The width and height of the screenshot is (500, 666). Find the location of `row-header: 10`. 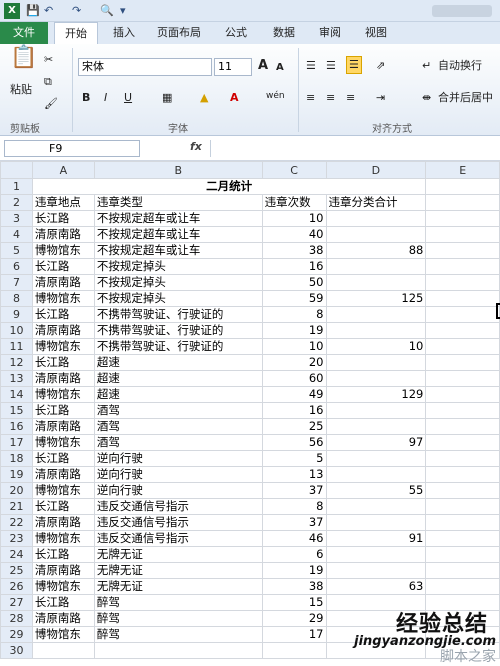

row-header: 10 is located at coordinates (16, 330).